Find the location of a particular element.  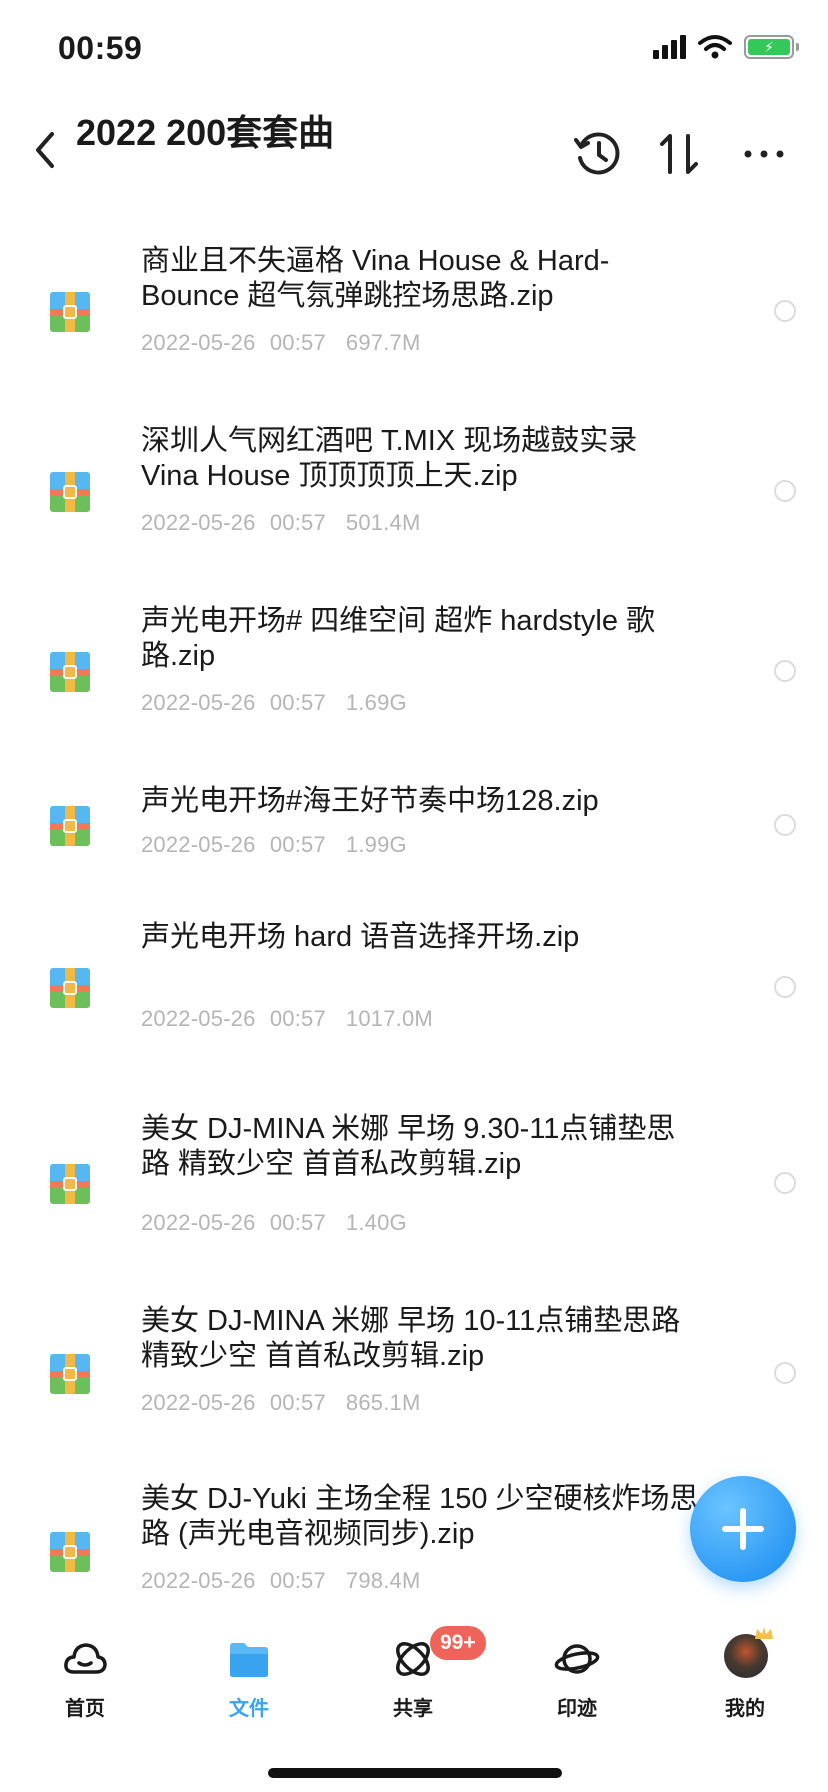

planet-icon is located at coordinates (577, 1659).